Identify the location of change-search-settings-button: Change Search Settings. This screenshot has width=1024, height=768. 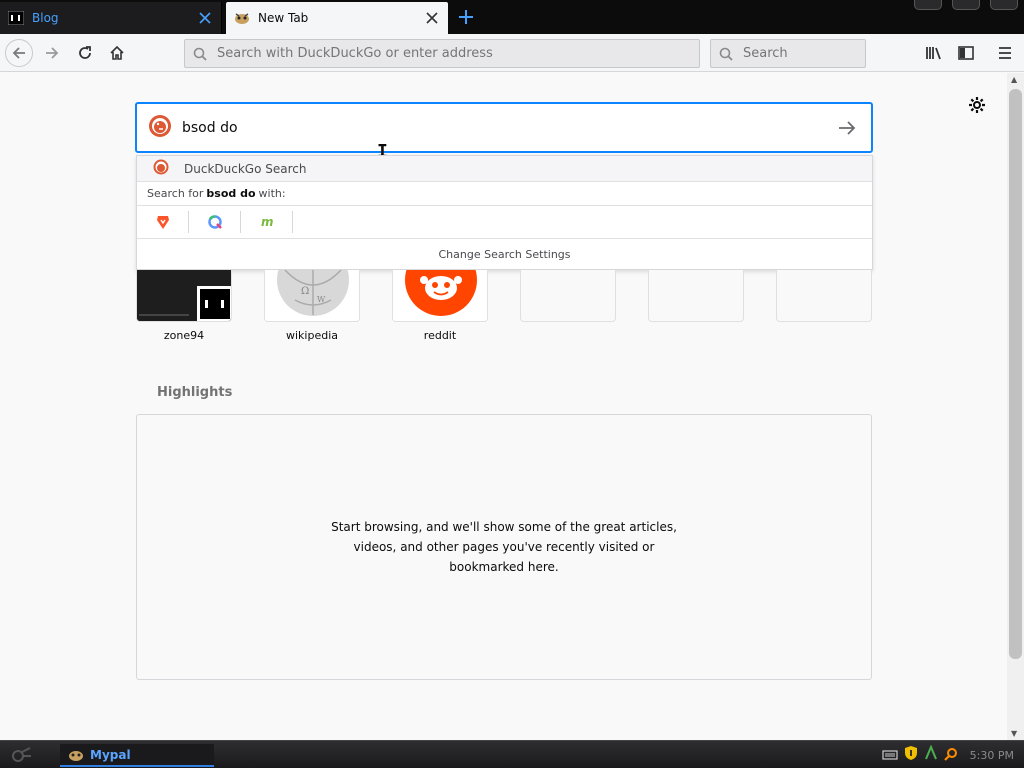
(504, 254).